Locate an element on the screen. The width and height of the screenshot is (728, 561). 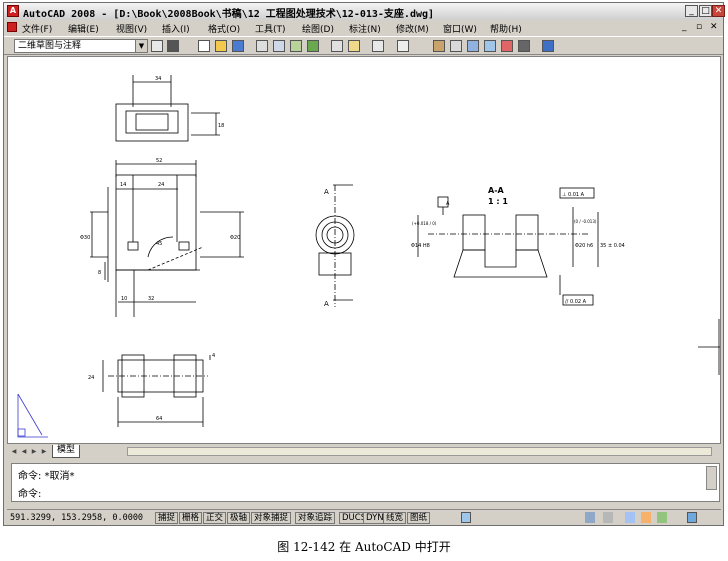
command-history: 命令: *取消* is located at coordinates (46, 476).